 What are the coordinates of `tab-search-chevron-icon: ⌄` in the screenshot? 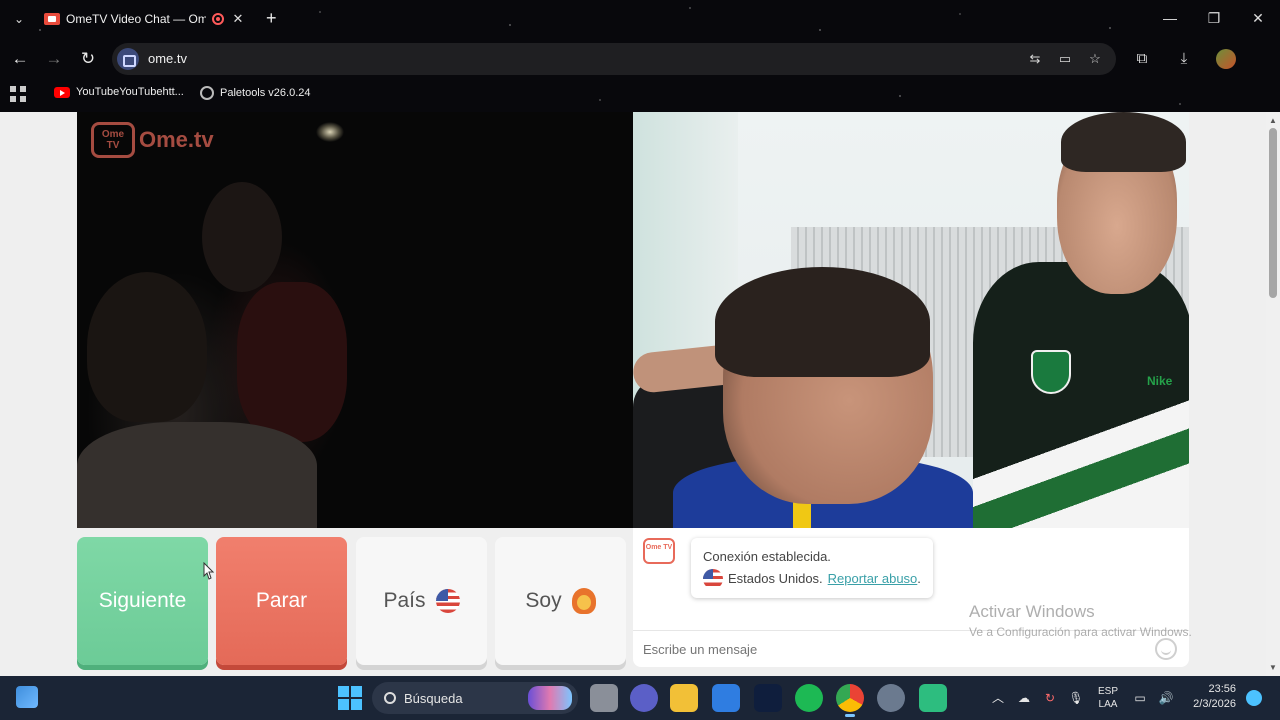 It's located at (19, 19).